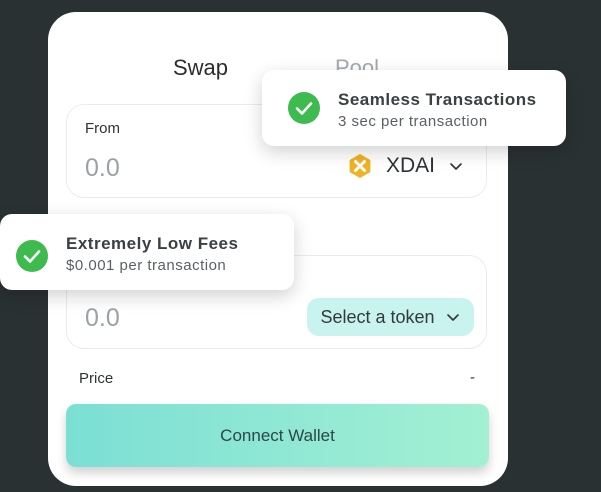 This screenshot has width=601, height=492. Describe the element at coordinates (96, 378) in the screenshot. I see `price-label: Price` at that location.